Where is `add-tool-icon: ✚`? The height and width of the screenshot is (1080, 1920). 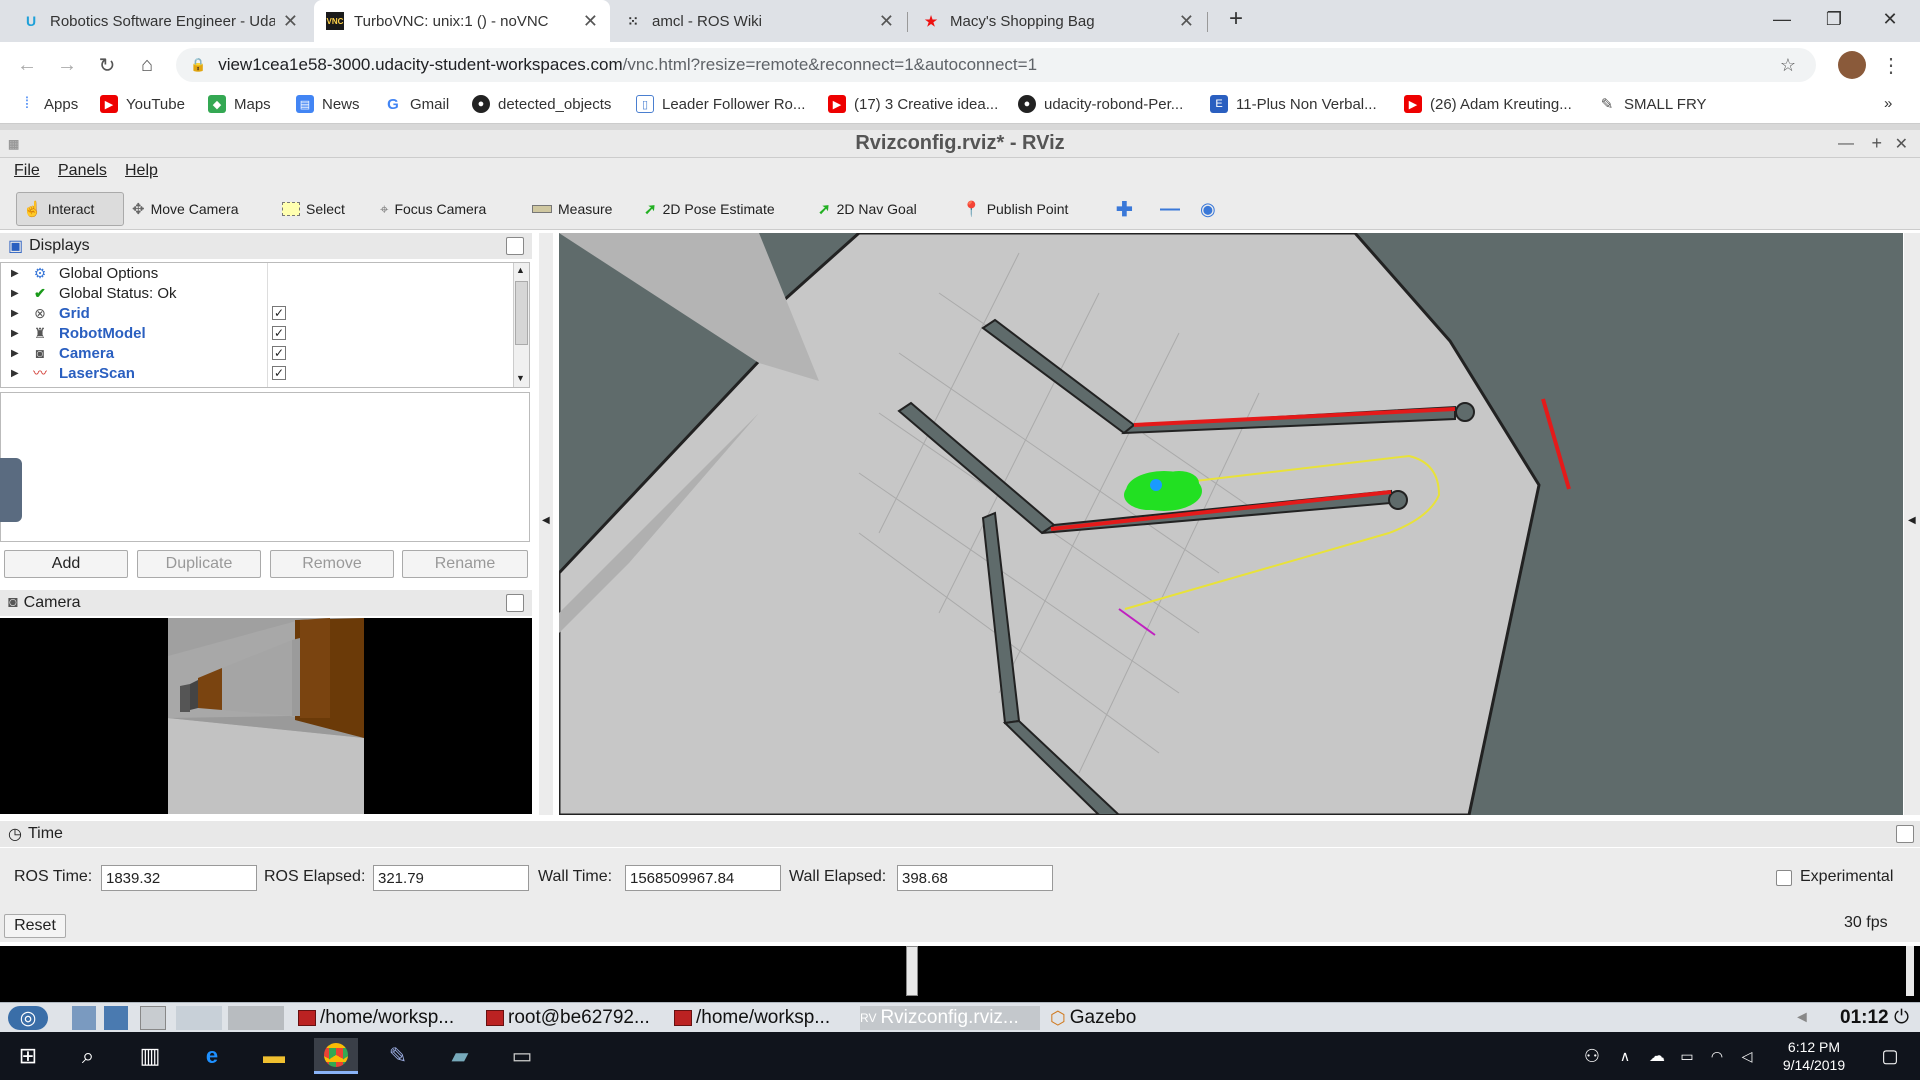
add-tool-icon: ✚ is located at coordinates (1124, 209).